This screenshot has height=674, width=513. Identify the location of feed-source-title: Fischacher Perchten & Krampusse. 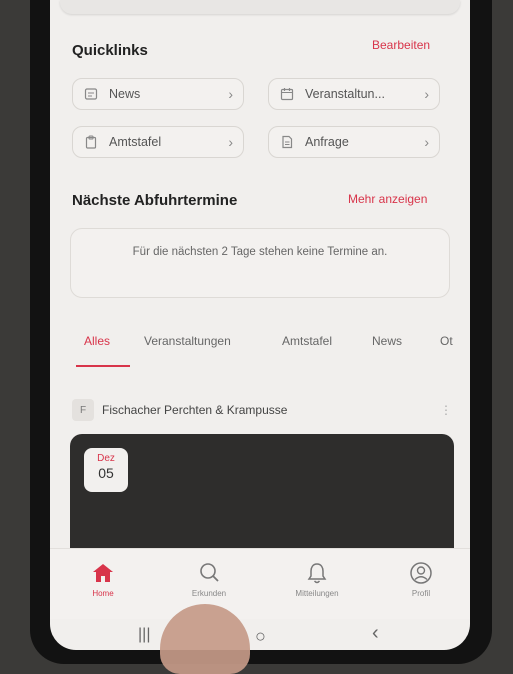
(195, 410).